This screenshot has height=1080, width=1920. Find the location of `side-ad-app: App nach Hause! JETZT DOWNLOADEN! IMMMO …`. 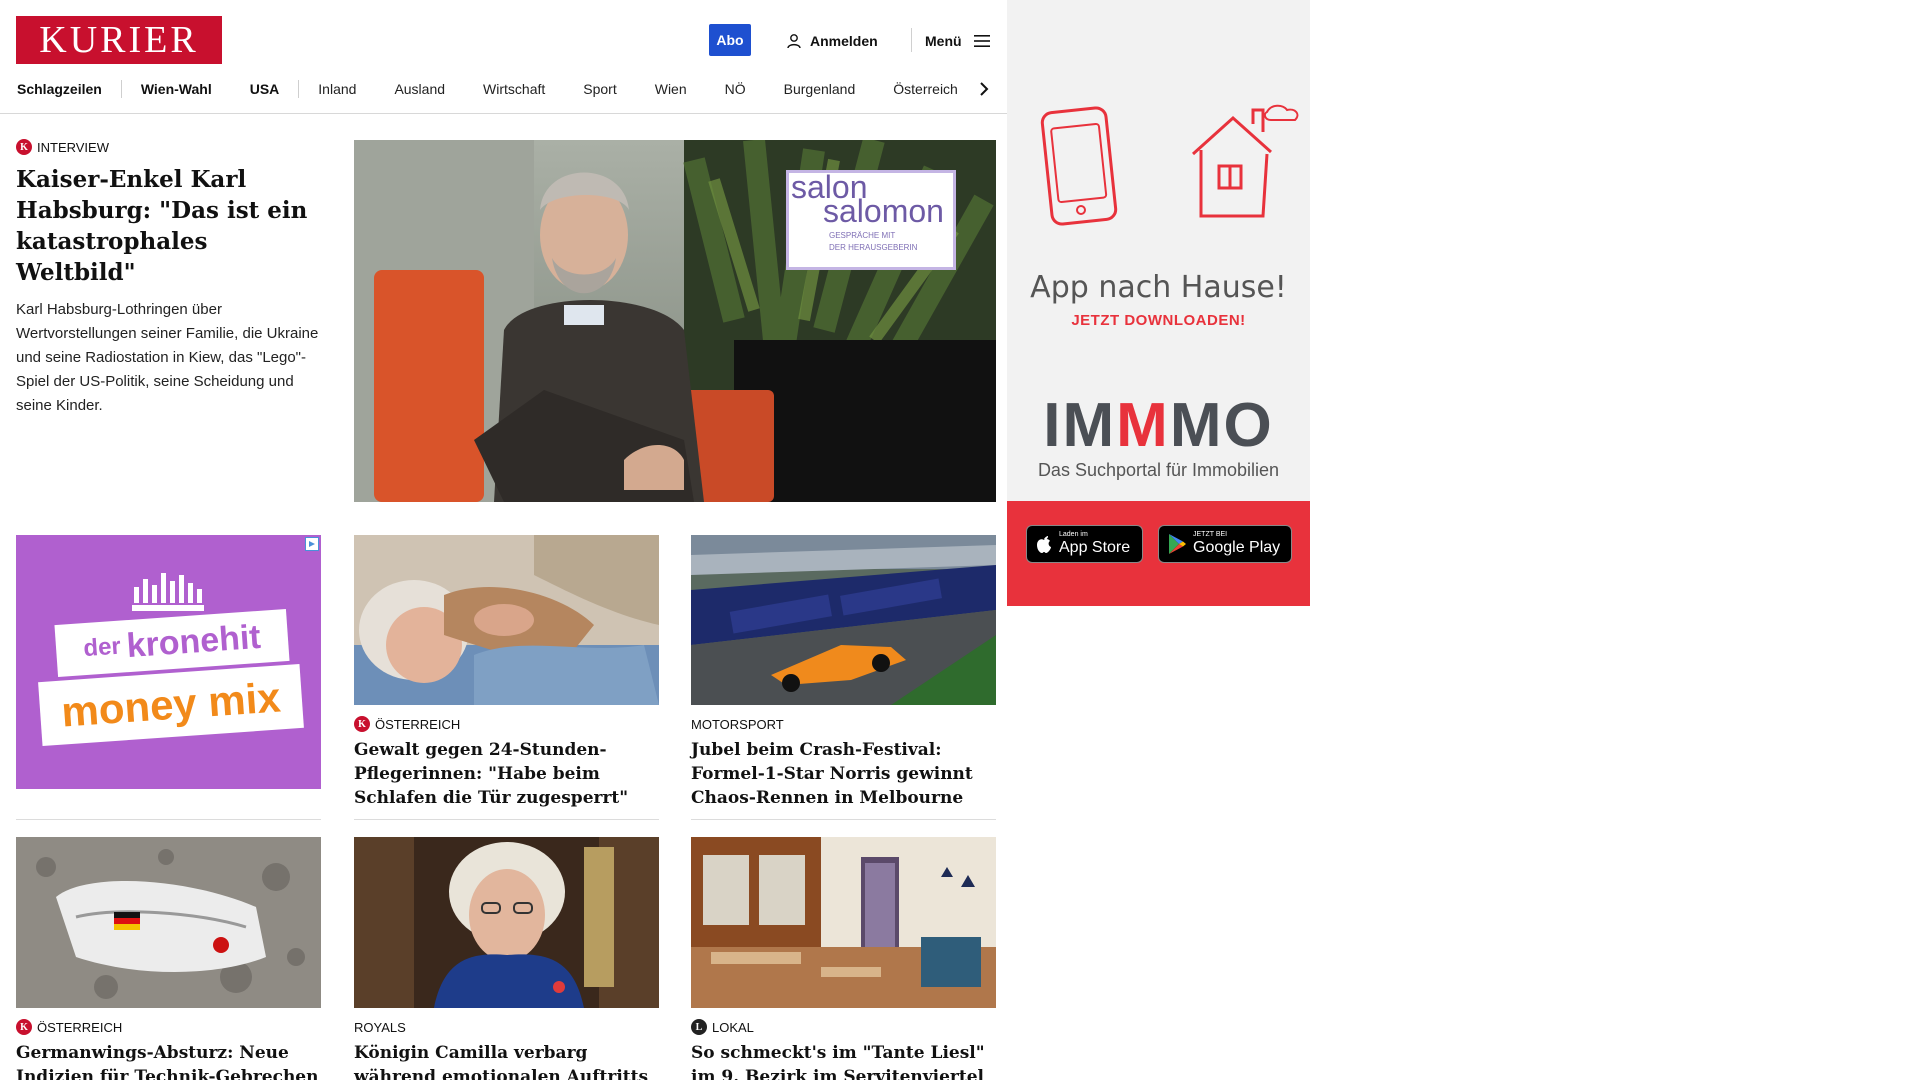

side-ad-app: App nach Hause! JETZT DOWNLOADEN! IMMMO … is located at coordinates (1158, 303).